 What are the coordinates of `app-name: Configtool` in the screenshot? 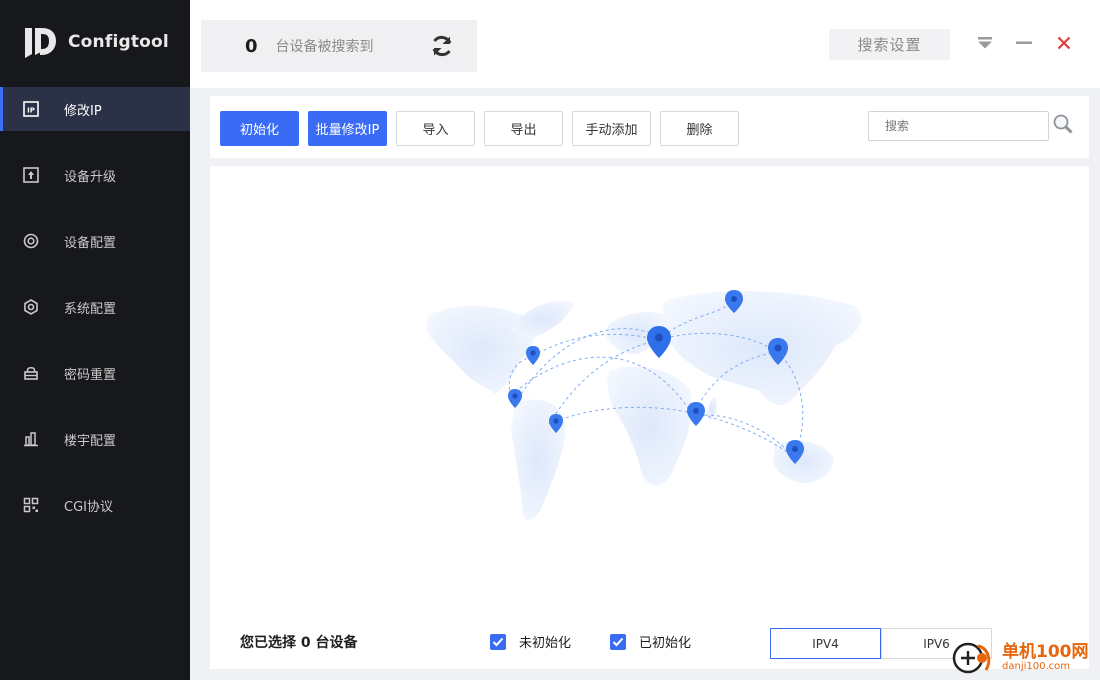 It's located at (118, 42).